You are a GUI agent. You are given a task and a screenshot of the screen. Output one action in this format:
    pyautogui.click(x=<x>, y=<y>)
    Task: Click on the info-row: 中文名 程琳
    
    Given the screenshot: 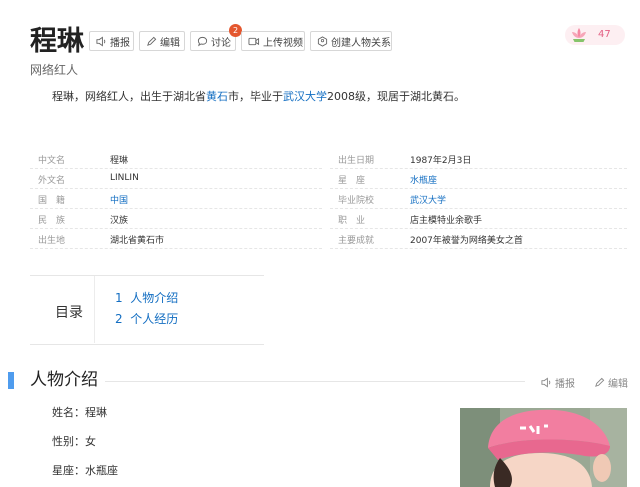 What is the action you would take?
    pyautogui.click(x=176, y=159)
    